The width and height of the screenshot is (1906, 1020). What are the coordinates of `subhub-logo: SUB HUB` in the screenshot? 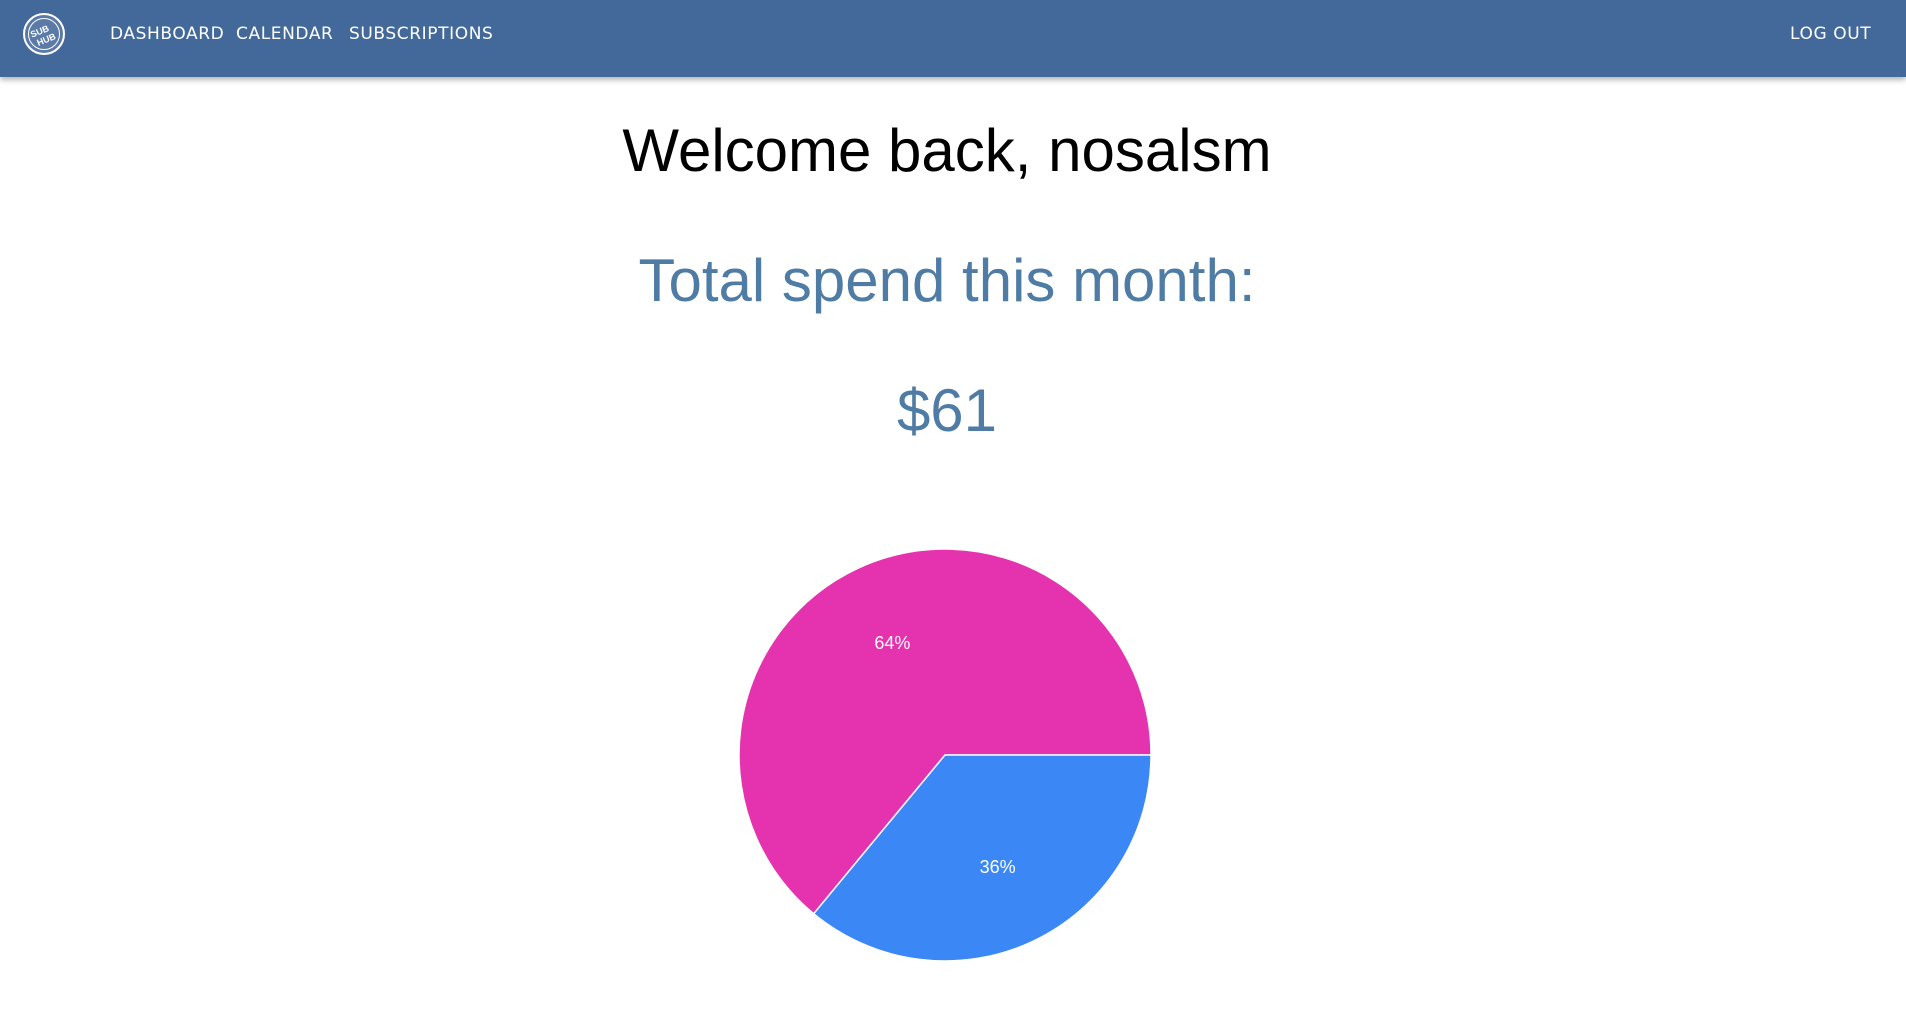 It's located at (44, 34).